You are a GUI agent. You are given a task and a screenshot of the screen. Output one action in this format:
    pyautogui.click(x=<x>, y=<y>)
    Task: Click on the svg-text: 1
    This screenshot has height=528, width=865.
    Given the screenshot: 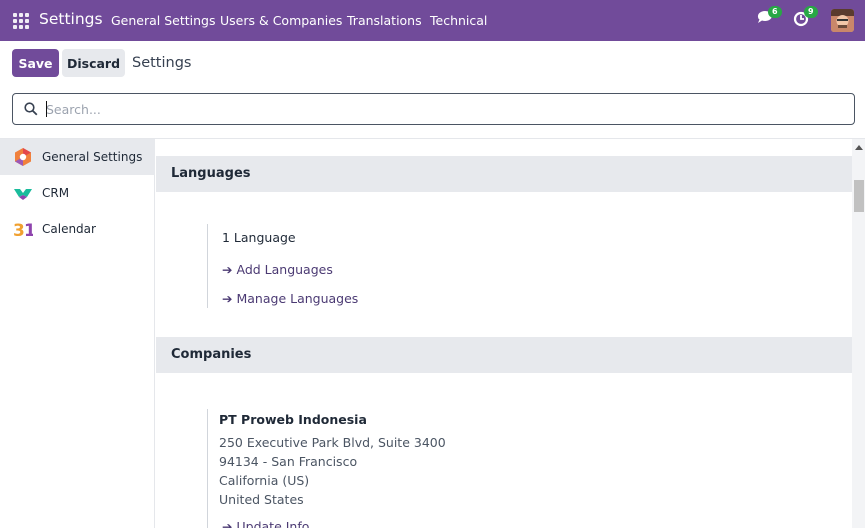 What is the action you would take?
    pyautogui.click(x=28, y=230)
    